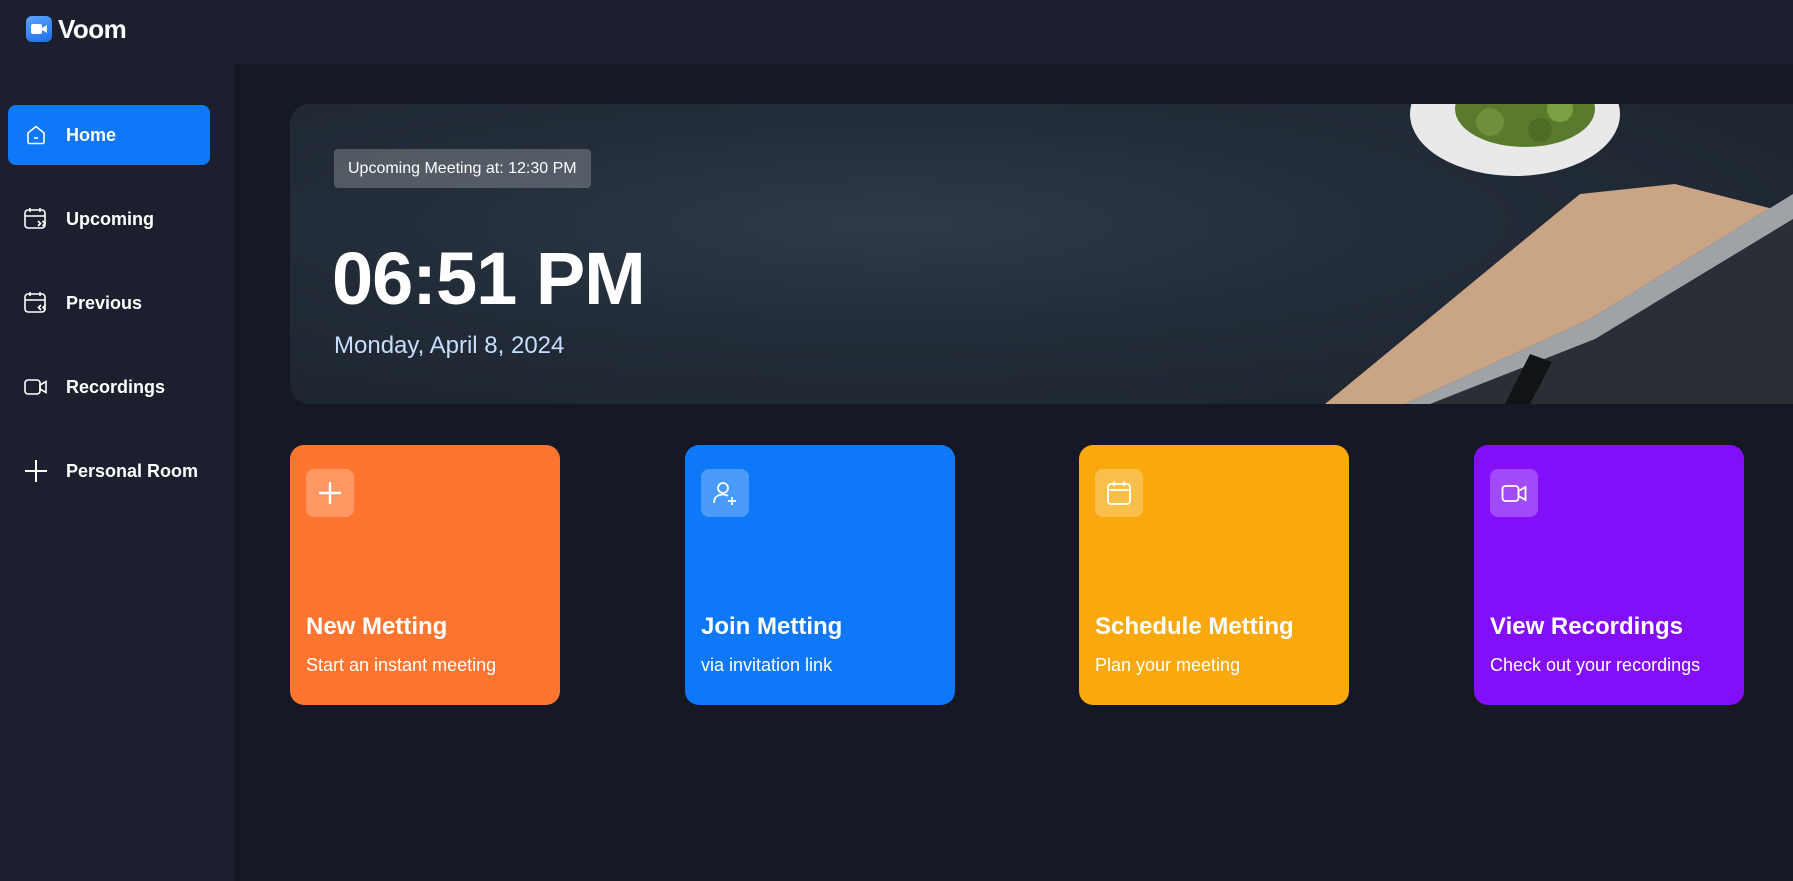 The image size is (1793, 881). I want to click on join-meeting-card: Join Metting via invitation link, so click(820, 575).